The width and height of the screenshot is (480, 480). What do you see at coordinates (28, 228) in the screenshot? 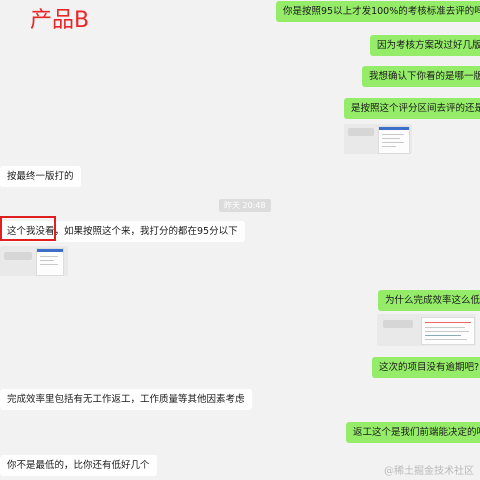
I see `highlight-box` at bounding box center [28, 228].